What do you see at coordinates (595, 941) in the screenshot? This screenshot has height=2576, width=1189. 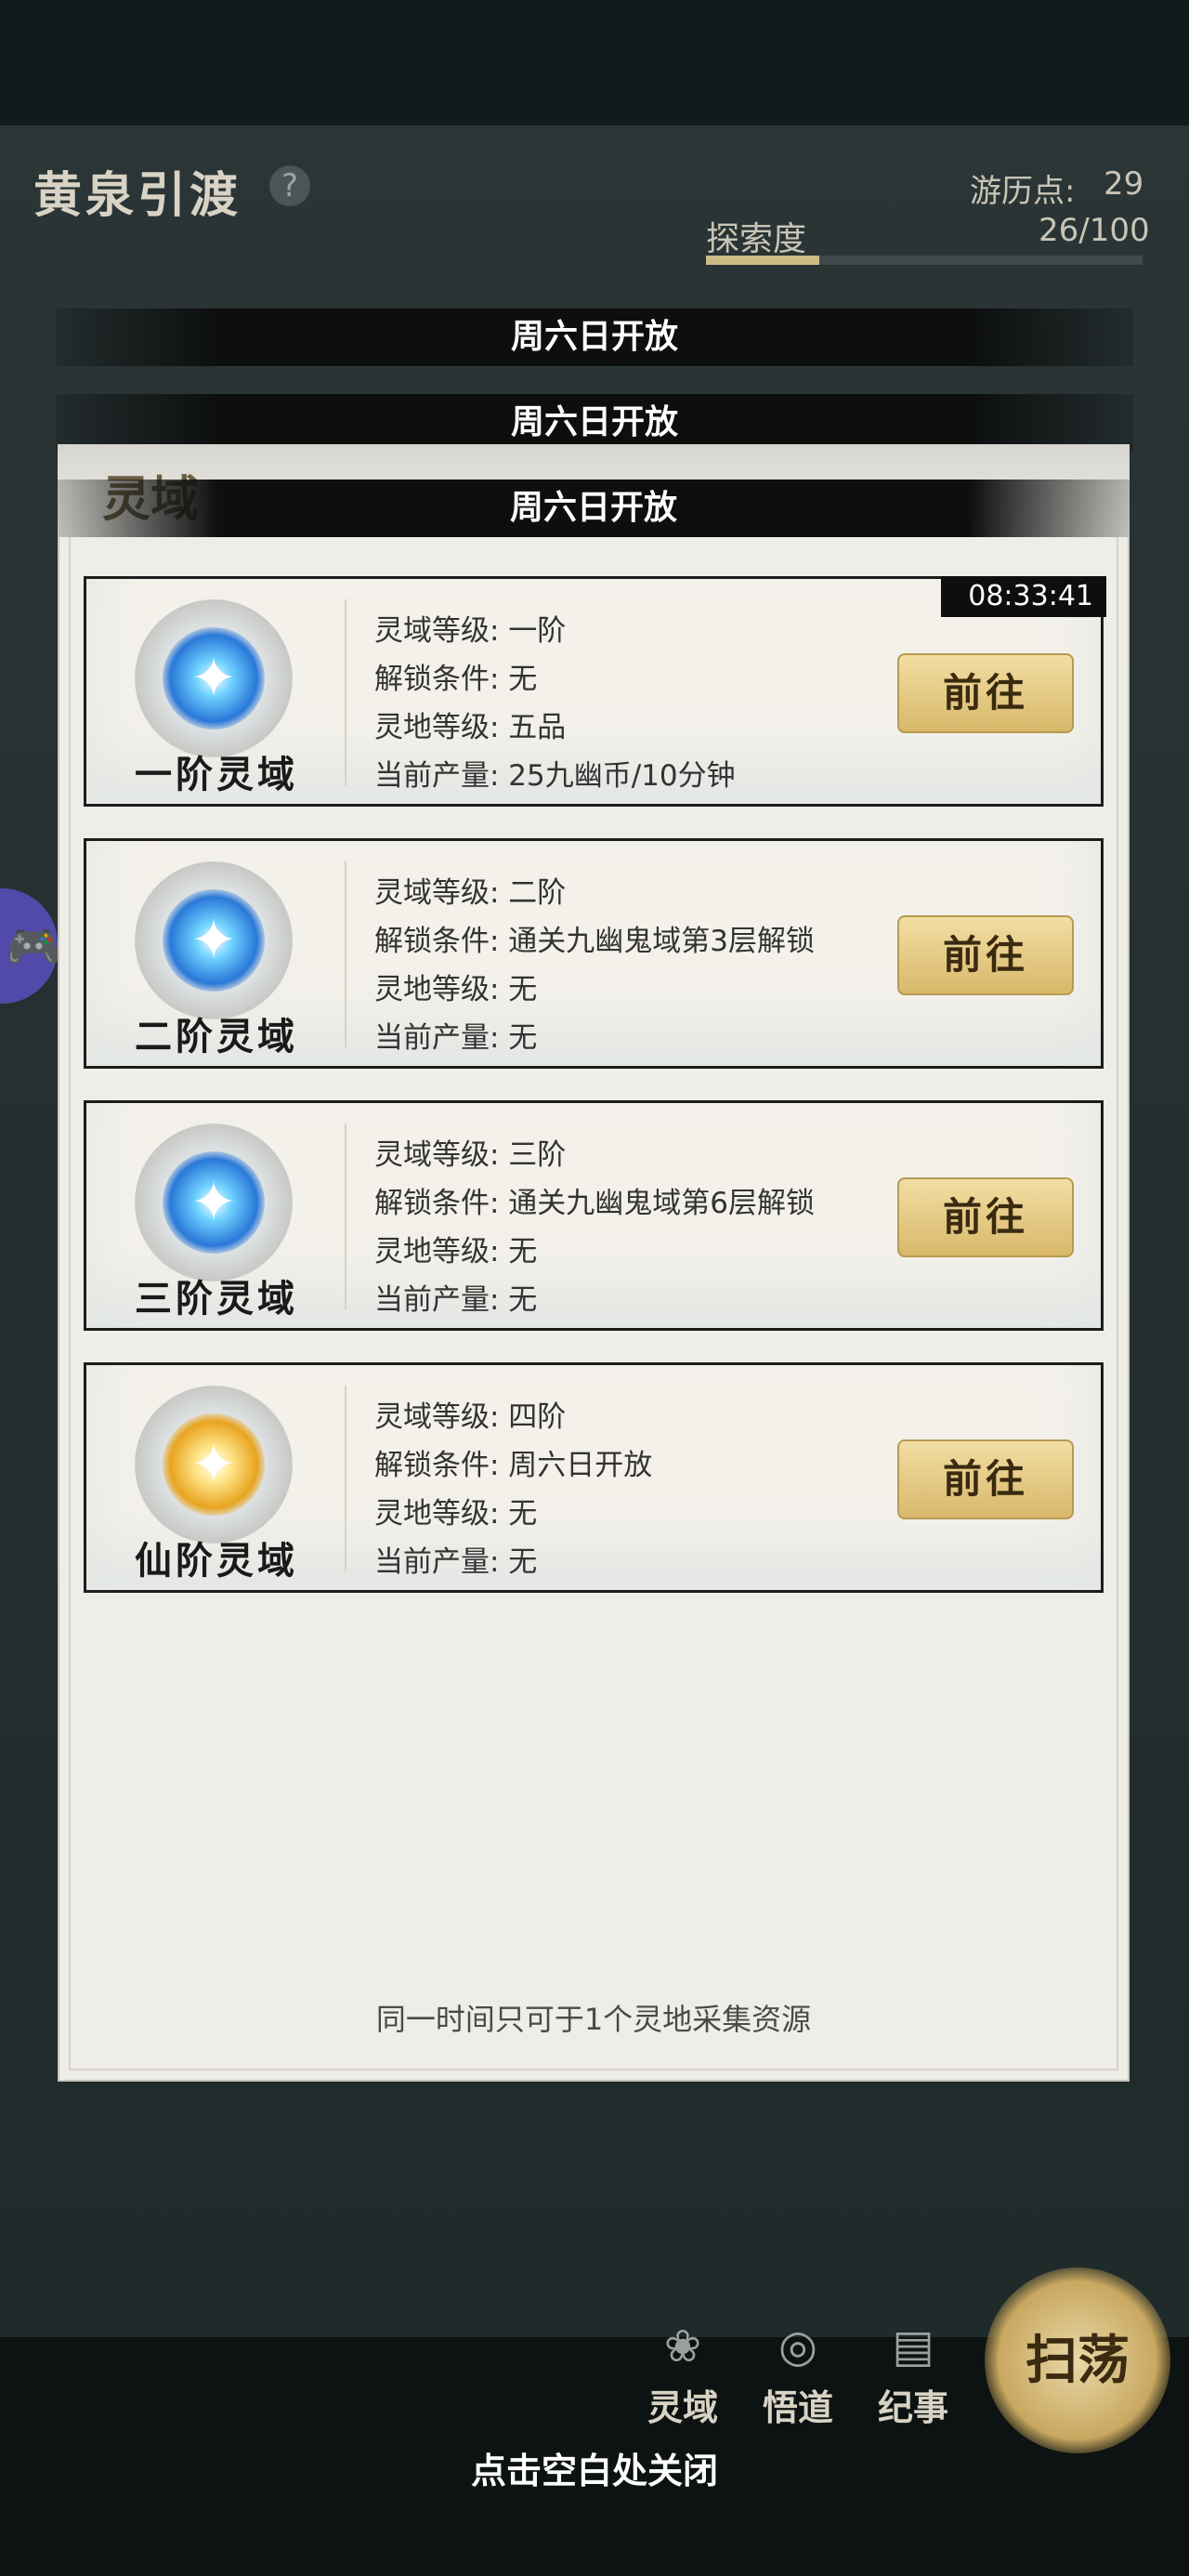 I see `unlock-condition: 解锁条件: 通关九幽鬼域第3层解锁` at bounding box center [595, 941].